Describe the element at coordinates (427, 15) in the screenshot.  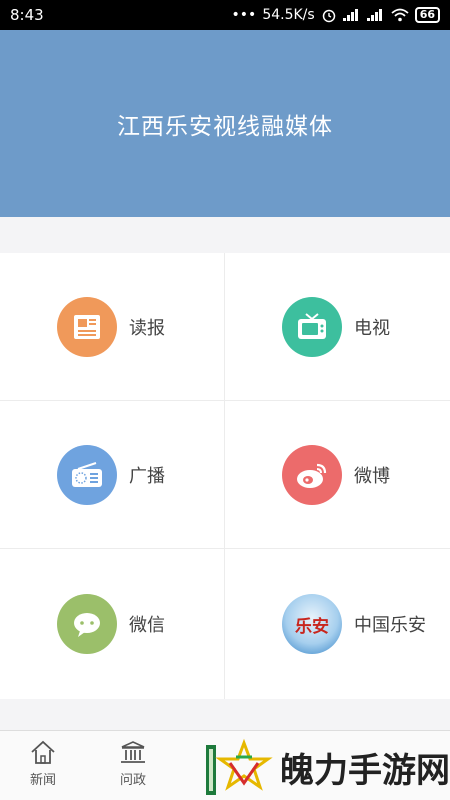
I see `battery-indicator: 66` at that location.